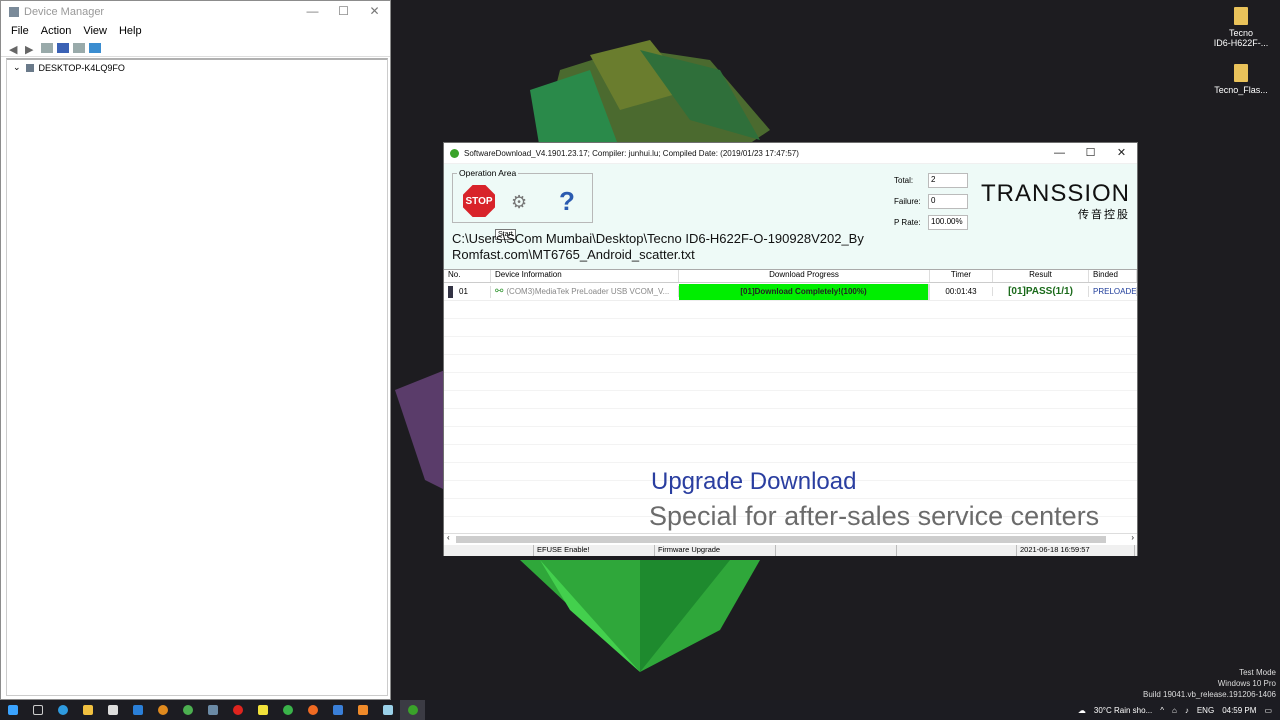 This screenshot has width=1280, height=720. Describe the element at coordinates (37, 710) in the screenshot. I see `task-view-icon` at that location.